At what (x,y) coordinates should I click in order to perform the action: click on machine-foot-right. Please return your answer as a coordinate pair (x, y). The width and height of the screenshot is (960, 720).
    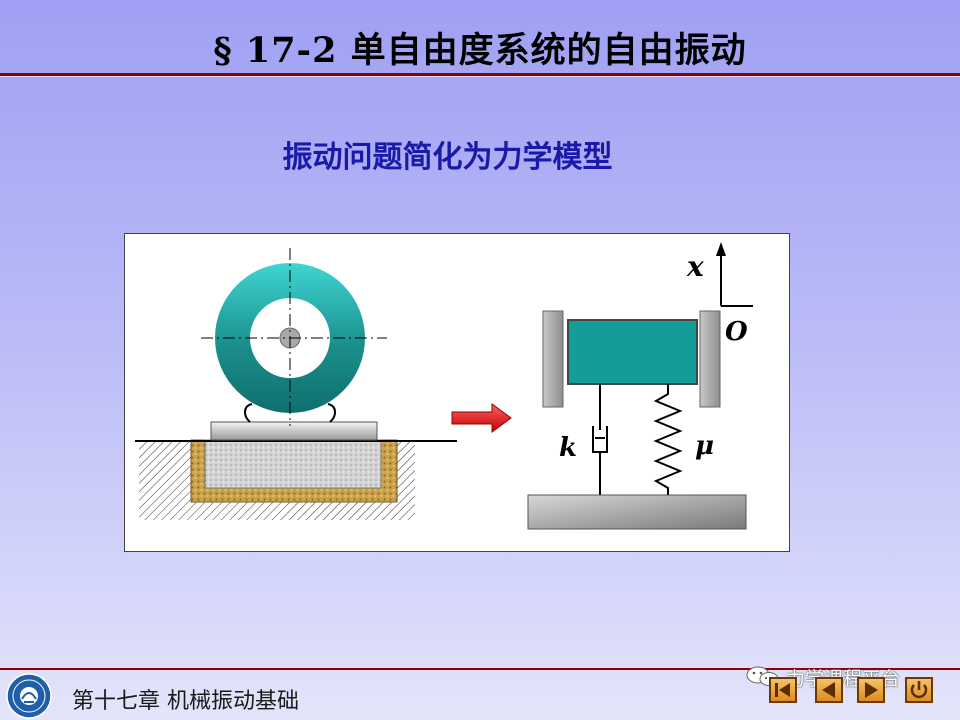
    Looking at the image, I should click on (331, 413).